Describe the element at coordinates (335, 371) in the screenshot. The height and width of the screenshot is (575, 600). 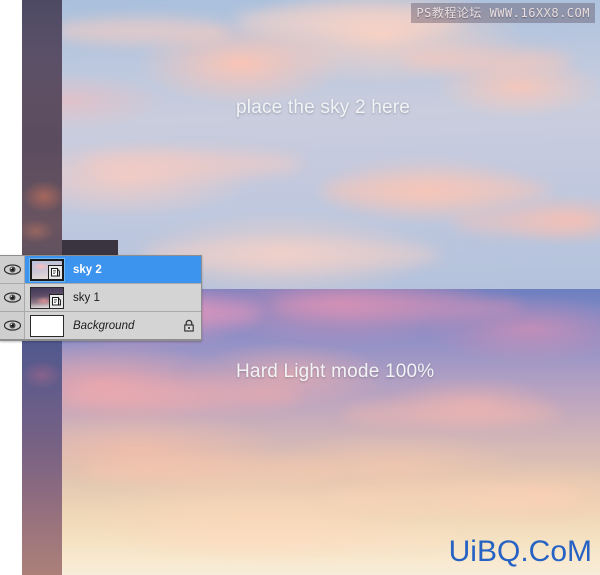
I see `lower-annotation-text: Hard Light mode 100%` at that location.